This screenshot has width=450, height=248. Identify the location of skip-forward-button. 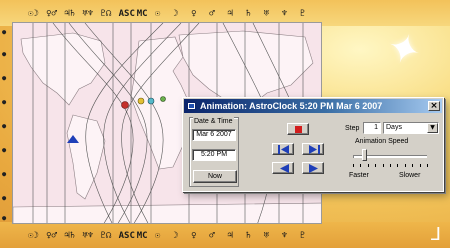
(313, 149).